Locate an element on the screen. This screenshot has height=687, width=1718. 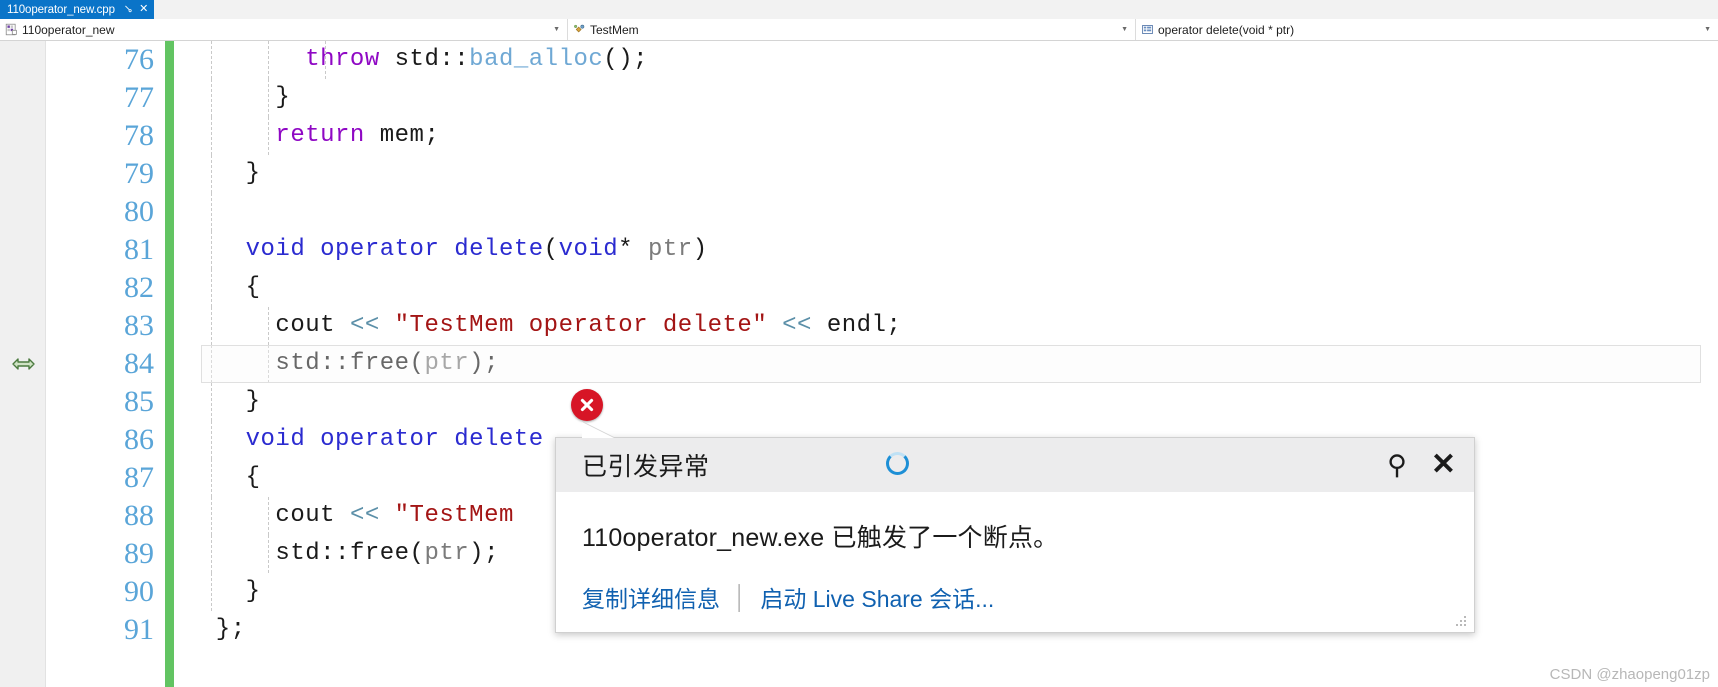
code-token: free is located at coordinates (379, 553).